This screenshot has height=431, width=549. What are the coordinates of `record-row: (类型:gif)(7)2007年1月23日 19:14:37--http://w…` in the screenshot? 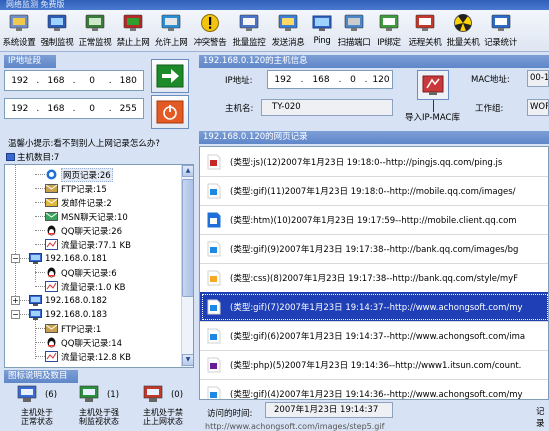 It's located at (374, 307).